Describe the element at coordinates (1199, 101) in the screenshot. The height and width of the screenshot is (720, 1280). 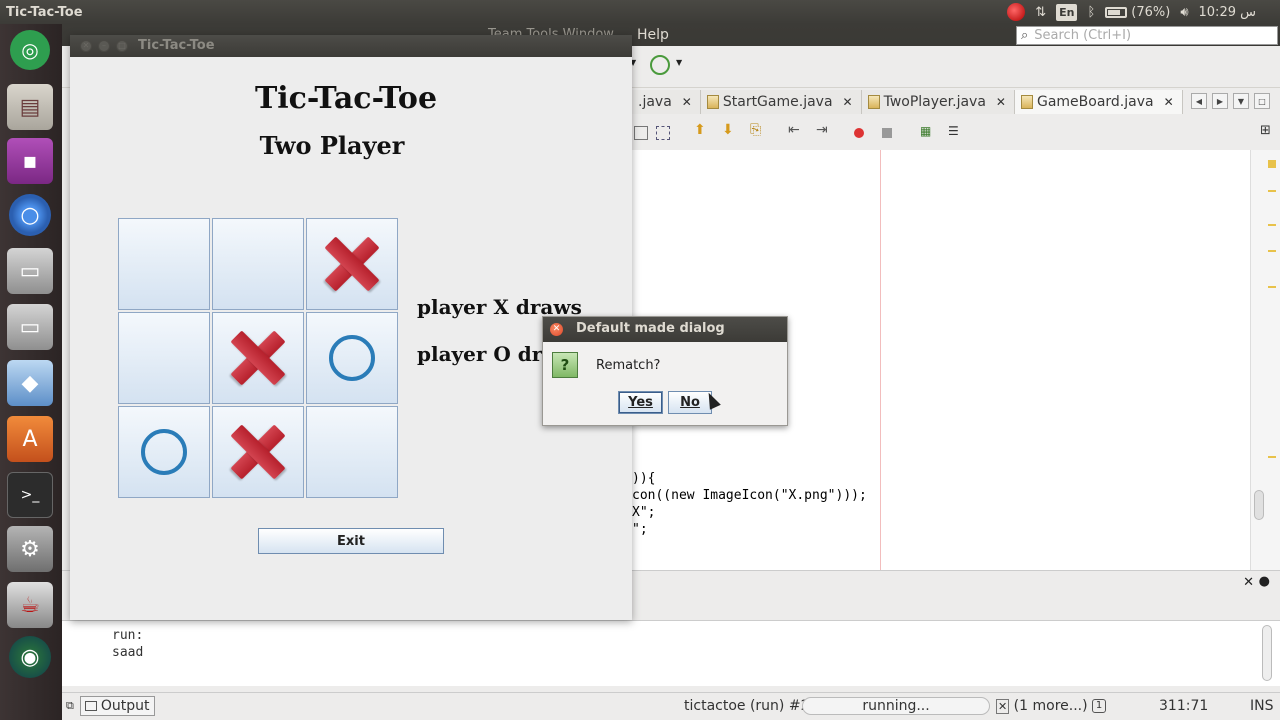
I see `scroll-left-icon: ◀` at that location.